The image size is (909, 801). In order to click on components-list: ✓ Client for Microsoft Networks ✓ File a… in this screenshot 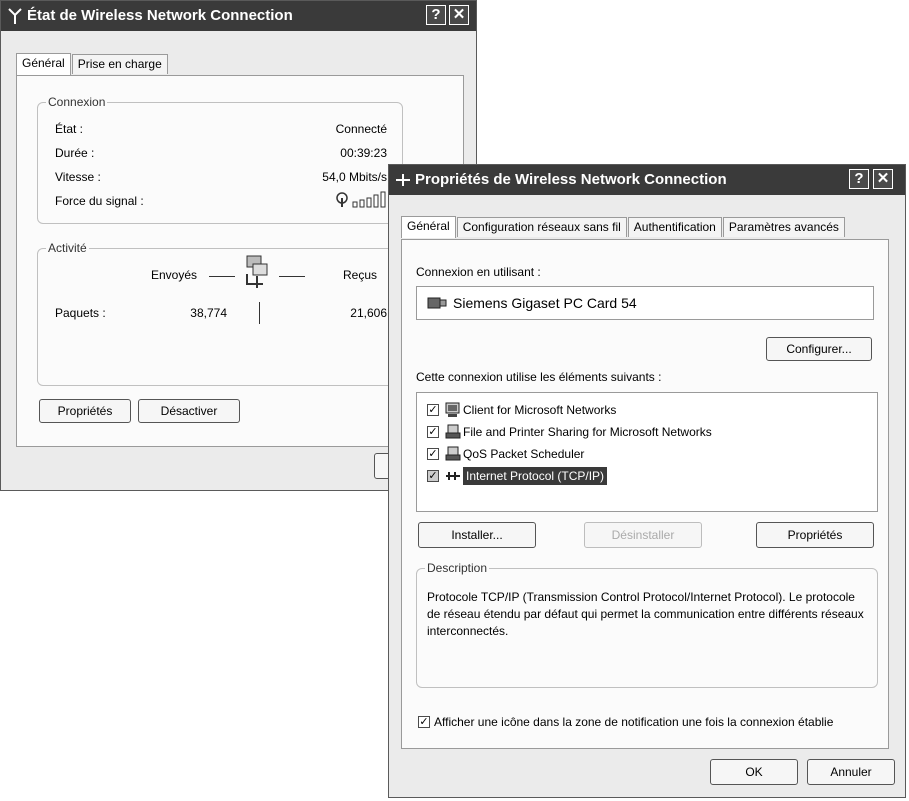, I will do `click(647, 452)`.